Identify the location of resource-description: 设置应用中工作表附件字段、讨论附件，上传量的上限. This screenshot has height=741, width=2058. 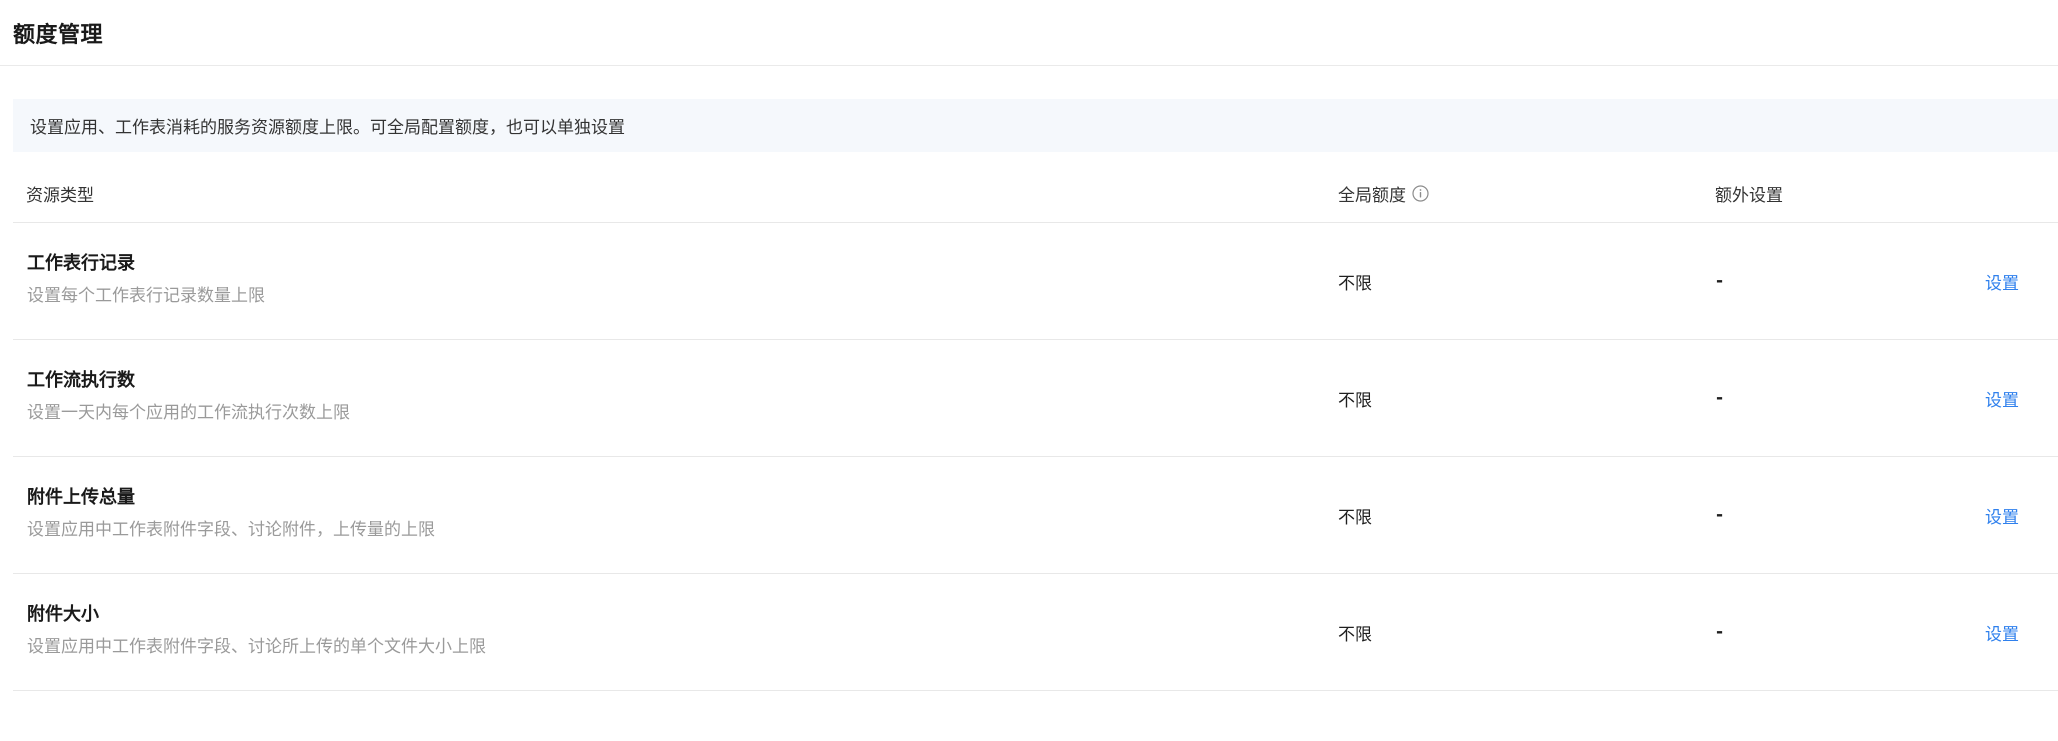
(231, 530).